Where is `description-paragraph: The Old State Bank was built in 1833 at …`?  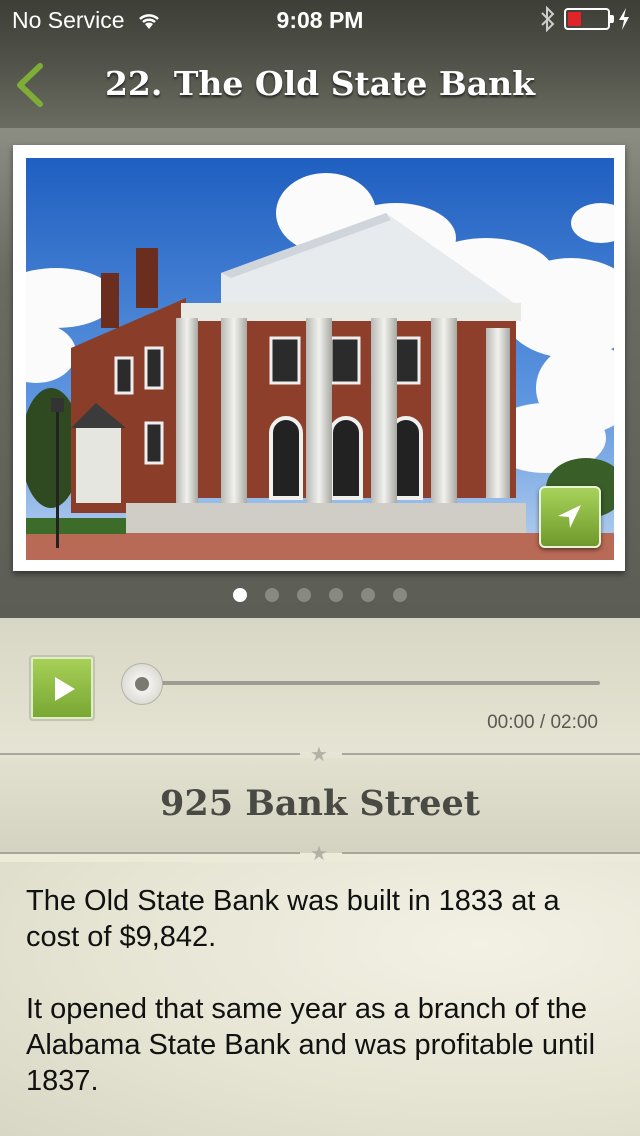
description-paragraph: The Old State Bank was built in 1833 at … is located at coordinates (293, 919).